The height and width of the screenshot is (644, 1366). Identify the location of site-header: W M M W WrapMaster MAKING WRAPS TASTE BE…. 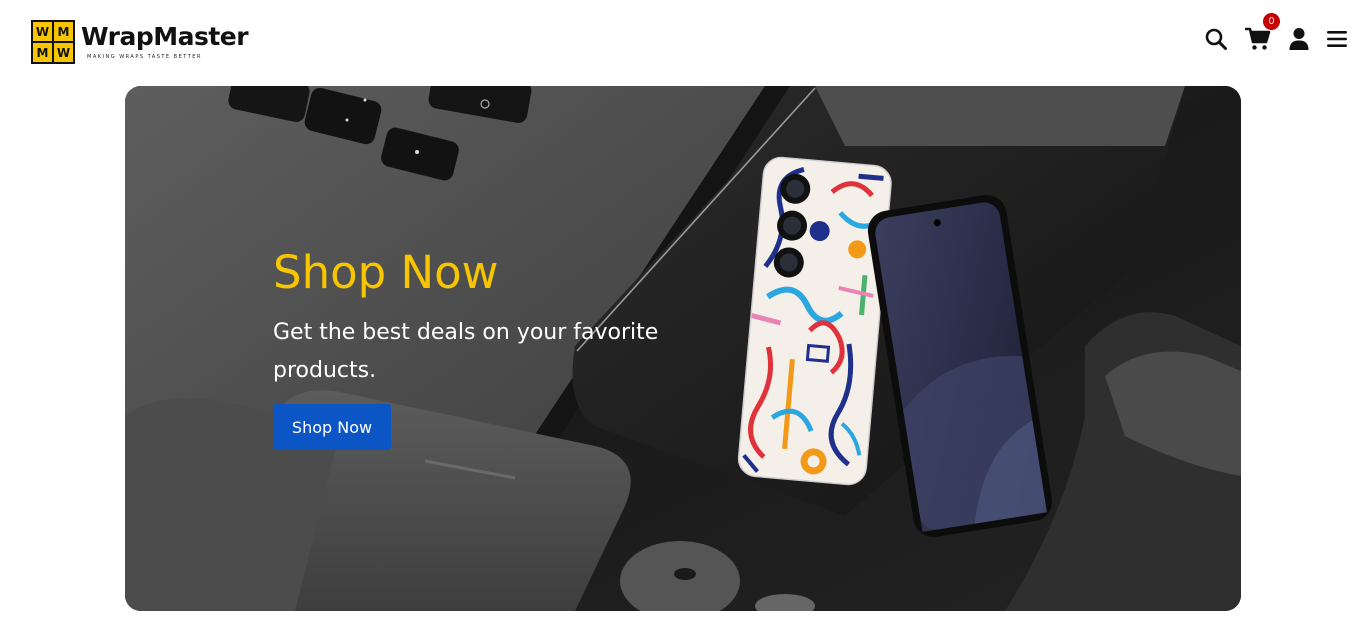
(683, 40).